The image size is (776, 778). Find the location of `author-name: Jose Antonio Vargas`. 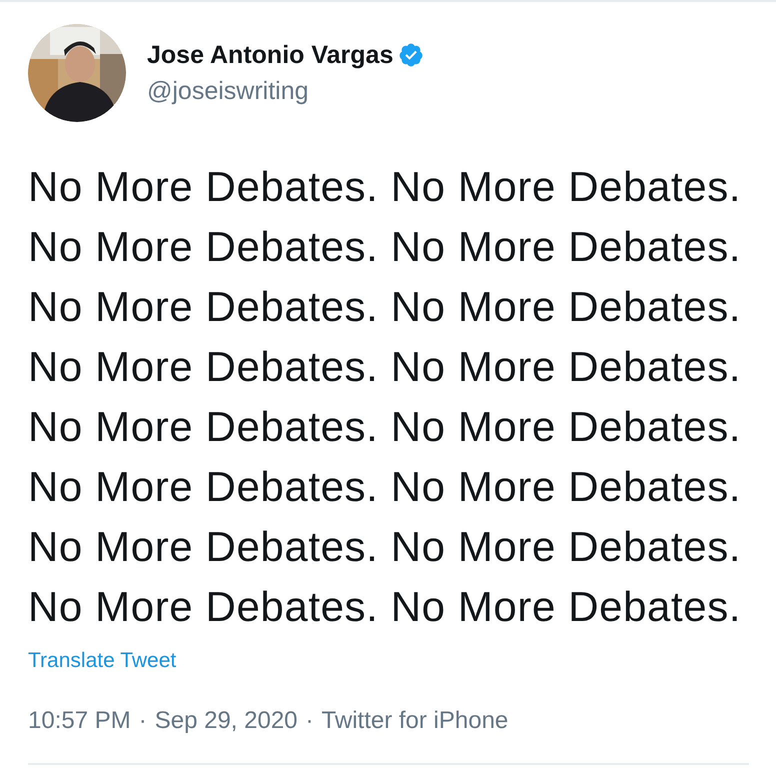

author-name: Jose Antonio Vargas is located at coordinates (270, 55).